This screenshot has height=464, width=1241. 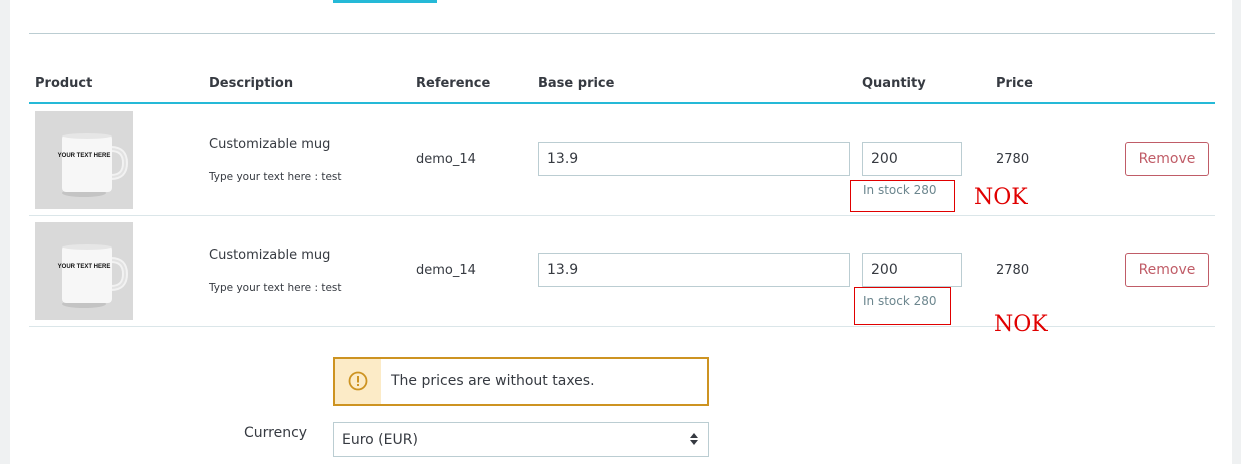 What do you see at coordinates (385, 1) in the screenshot?
I see `active-tab-indicator` at bounding box center [385, 1].